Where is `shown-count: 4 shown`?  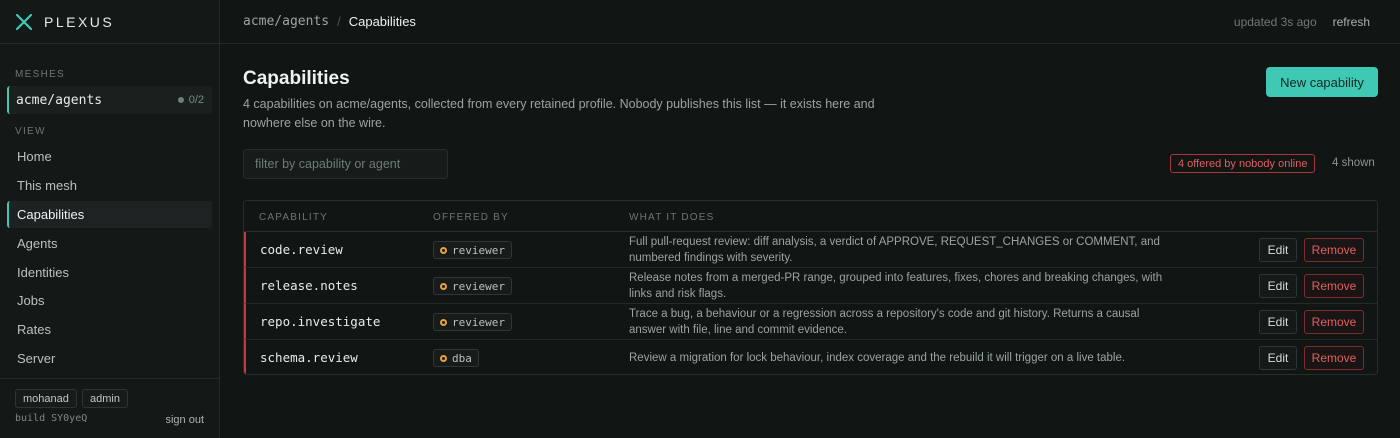 shown-count: 4 shown is located at coordinates (1353, 163).